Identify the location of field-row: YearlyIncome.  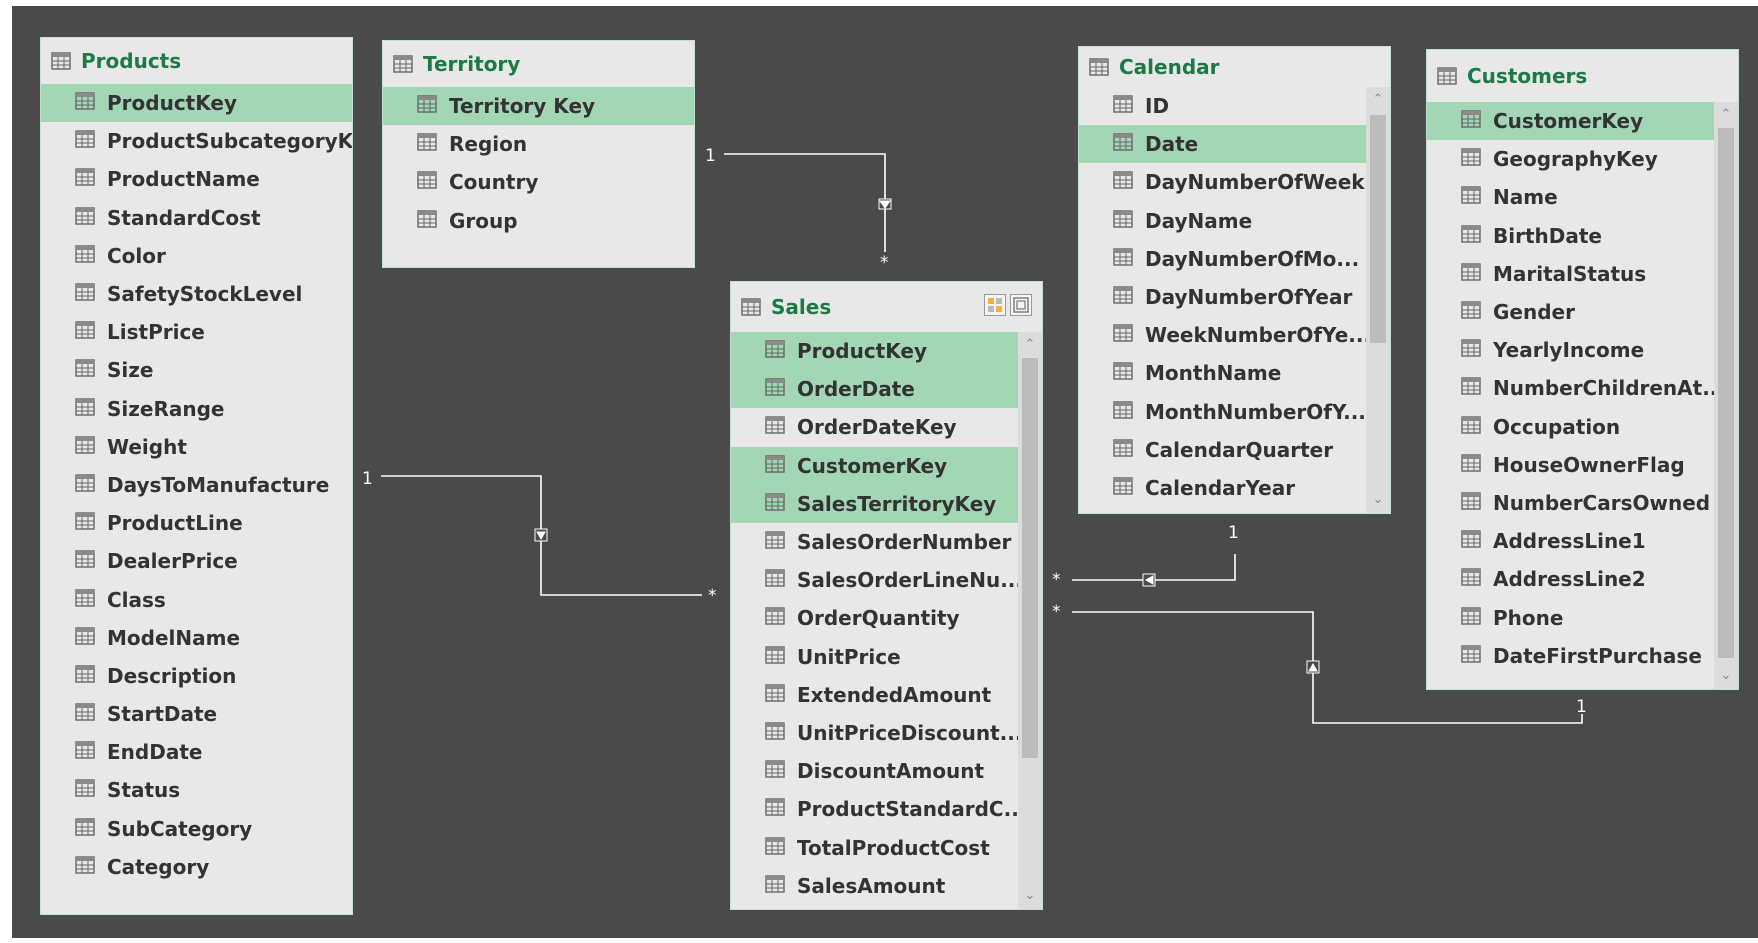
(1570, 350).